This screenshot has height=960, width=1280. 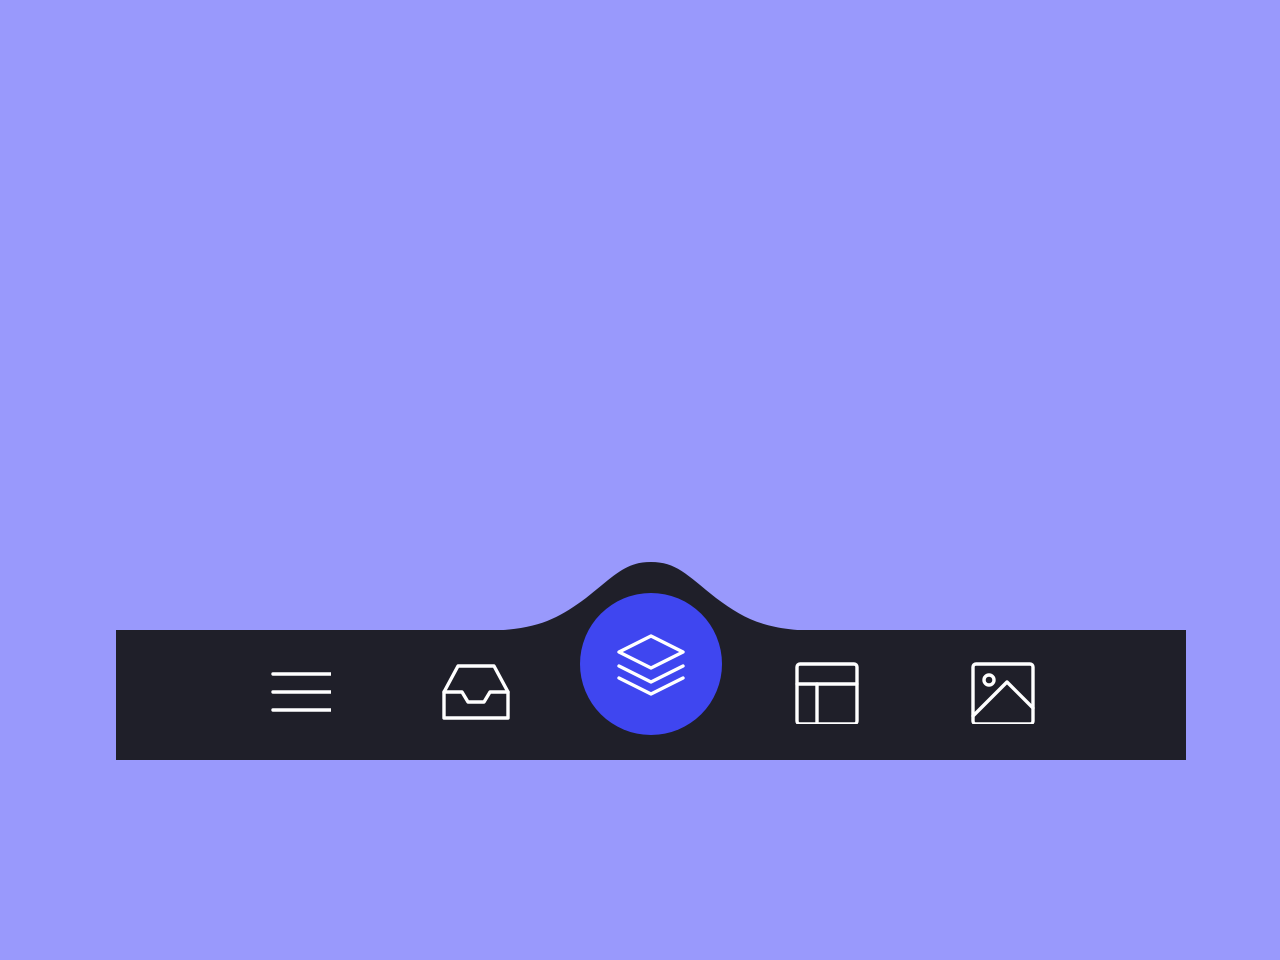 I want to click on nav-item-inbox, so click(x=476, y=692).